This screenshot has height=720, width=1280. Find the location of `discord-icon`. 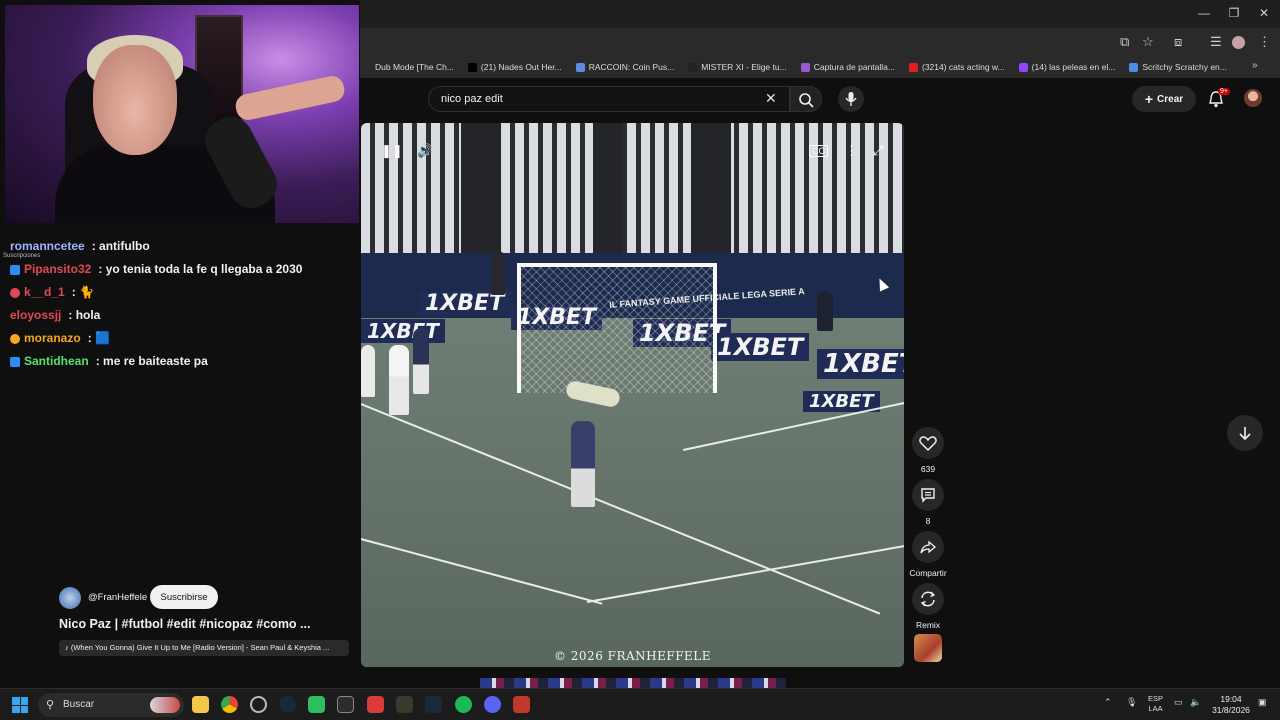

discord-icon is located at coordinates (492, 704).